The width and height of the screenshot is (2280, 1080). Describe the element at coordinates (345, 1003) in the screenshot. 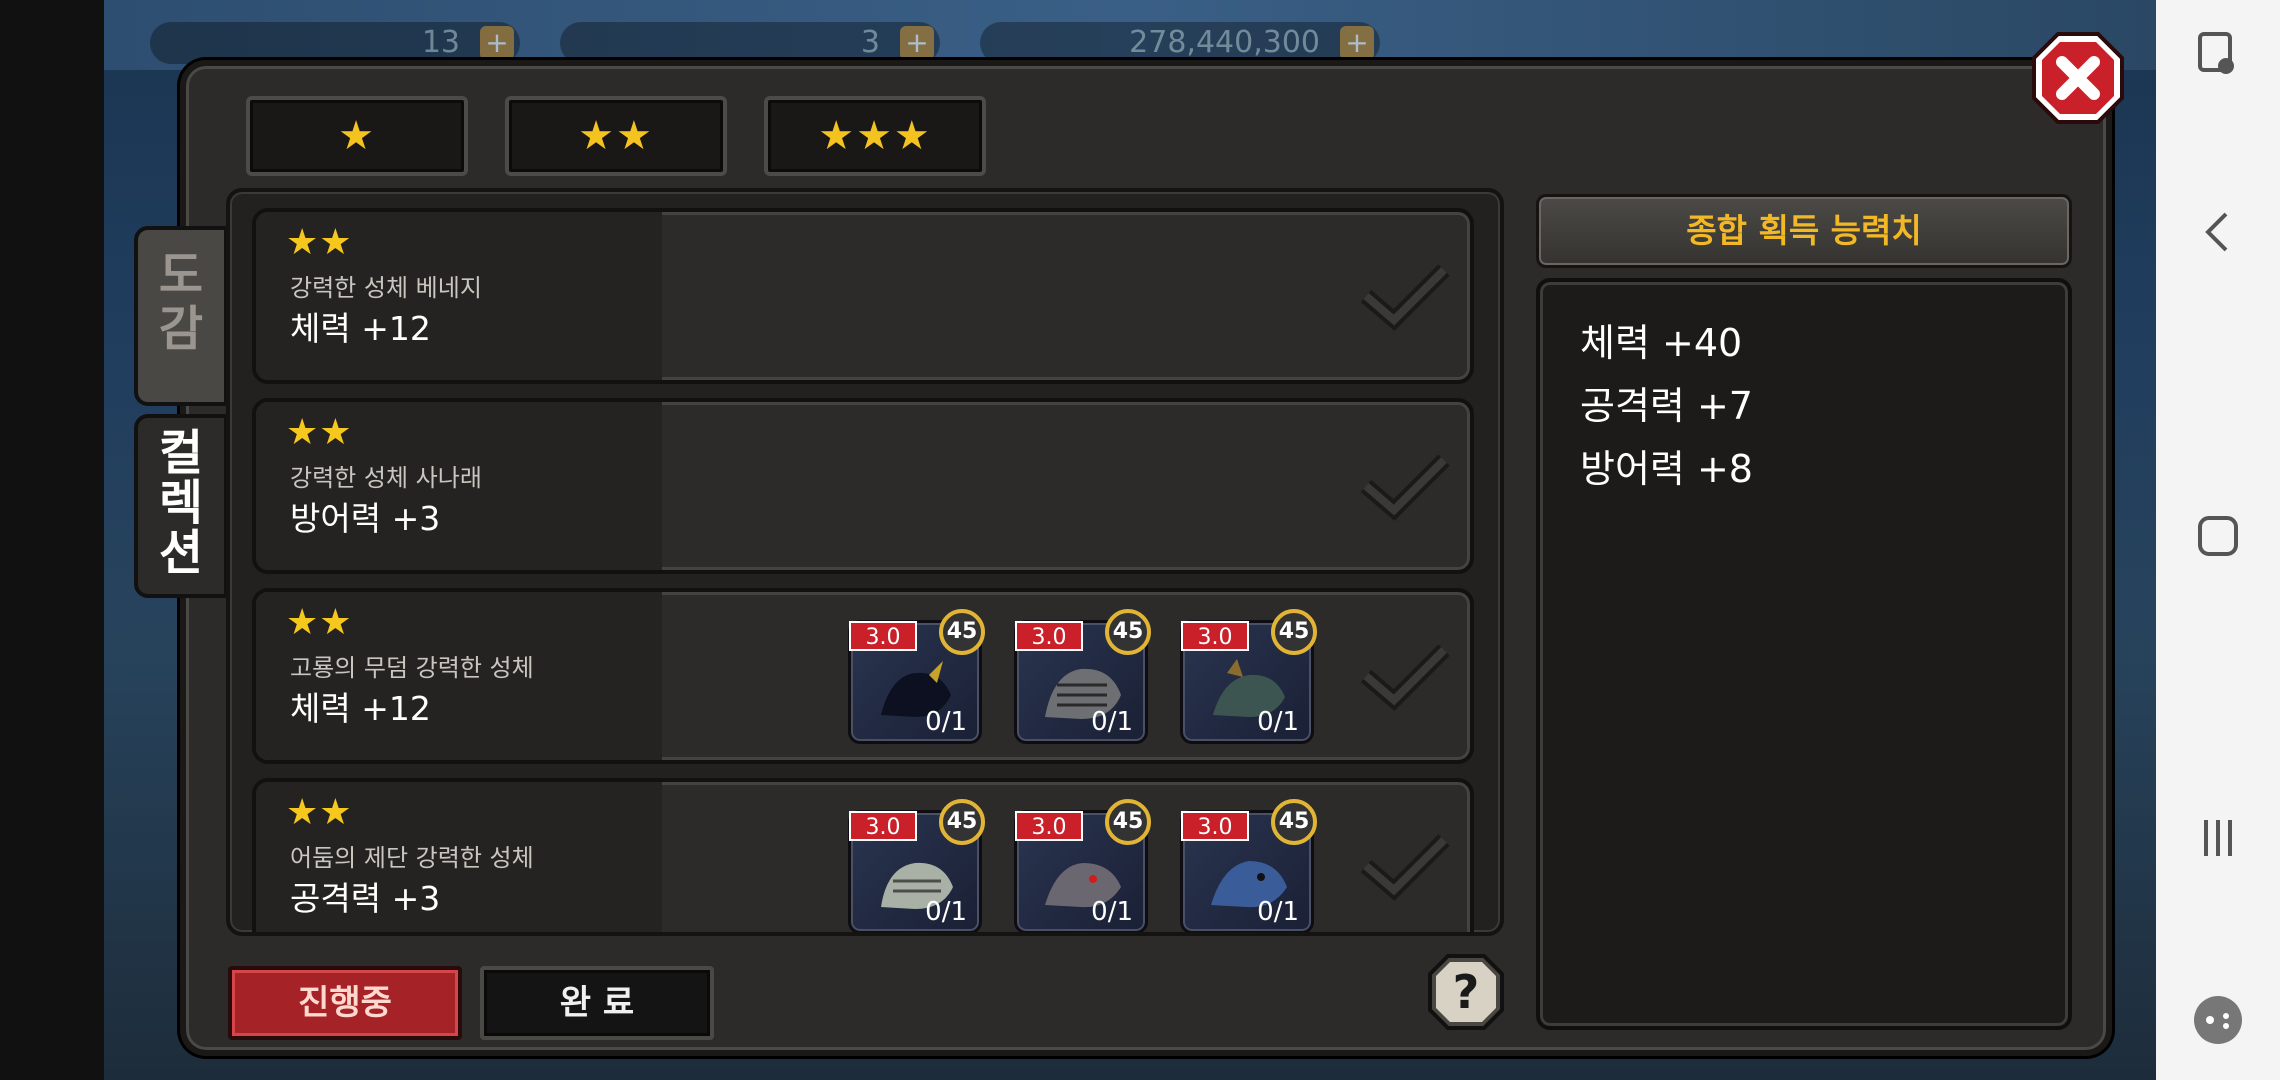

I see `in-progress-button: 진행중` at that location.